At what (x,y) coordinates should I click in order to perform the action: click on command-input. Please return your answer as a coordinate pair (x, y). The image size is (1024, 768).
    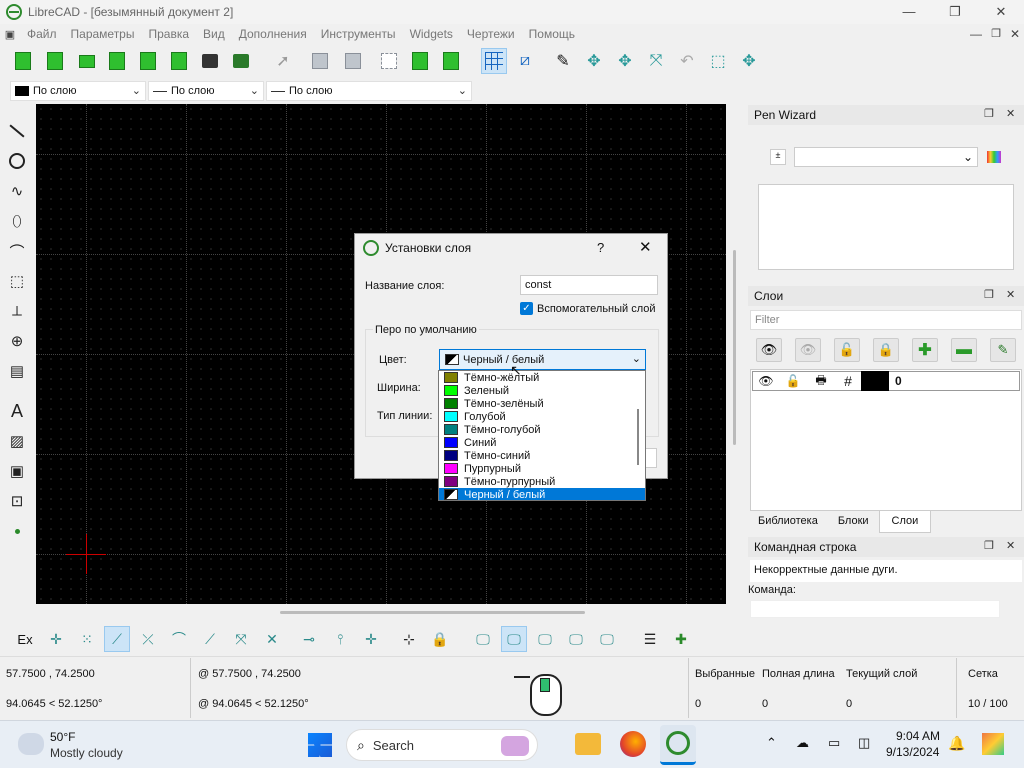
    Looking at the image, I should click on (875, 609).